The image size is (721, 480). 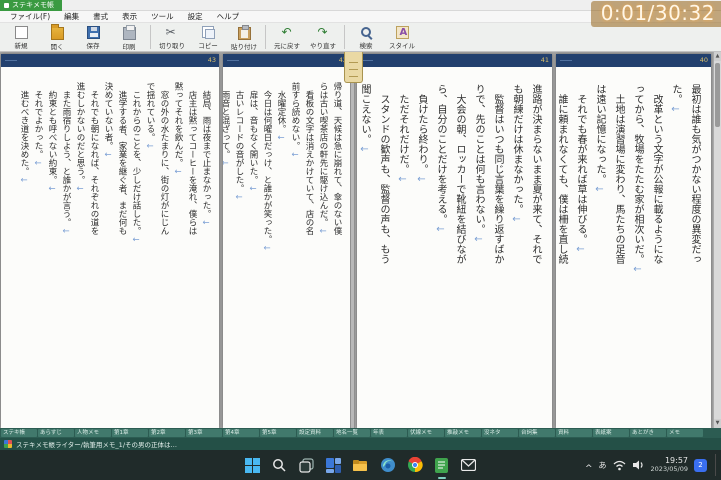 What do you see at coordinates (30, 16) in the screenshot?
I see `menu-item: ファイル(F)` at bounding box center [30, 16].